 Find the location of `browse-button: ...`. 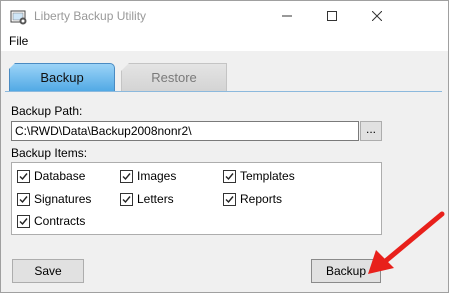

browse-button: ... is located at coordinates (371, 131).